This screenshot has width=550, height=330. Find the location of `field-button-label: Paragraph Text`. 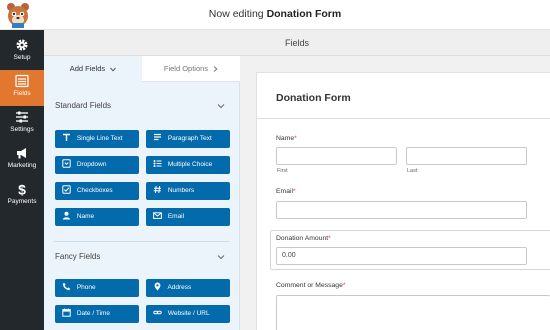

field-button-label: Paragraph Text is located at coordinates (189, 138).